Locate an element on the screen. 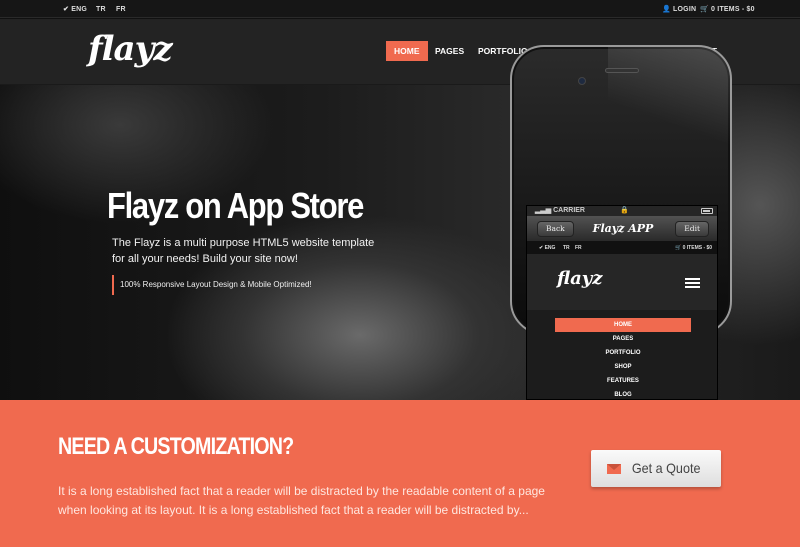 The width and height of the screenshot is (800, 547). phone-app-bar: Back Flayz APP Edit is located at coordinates (622, 229).